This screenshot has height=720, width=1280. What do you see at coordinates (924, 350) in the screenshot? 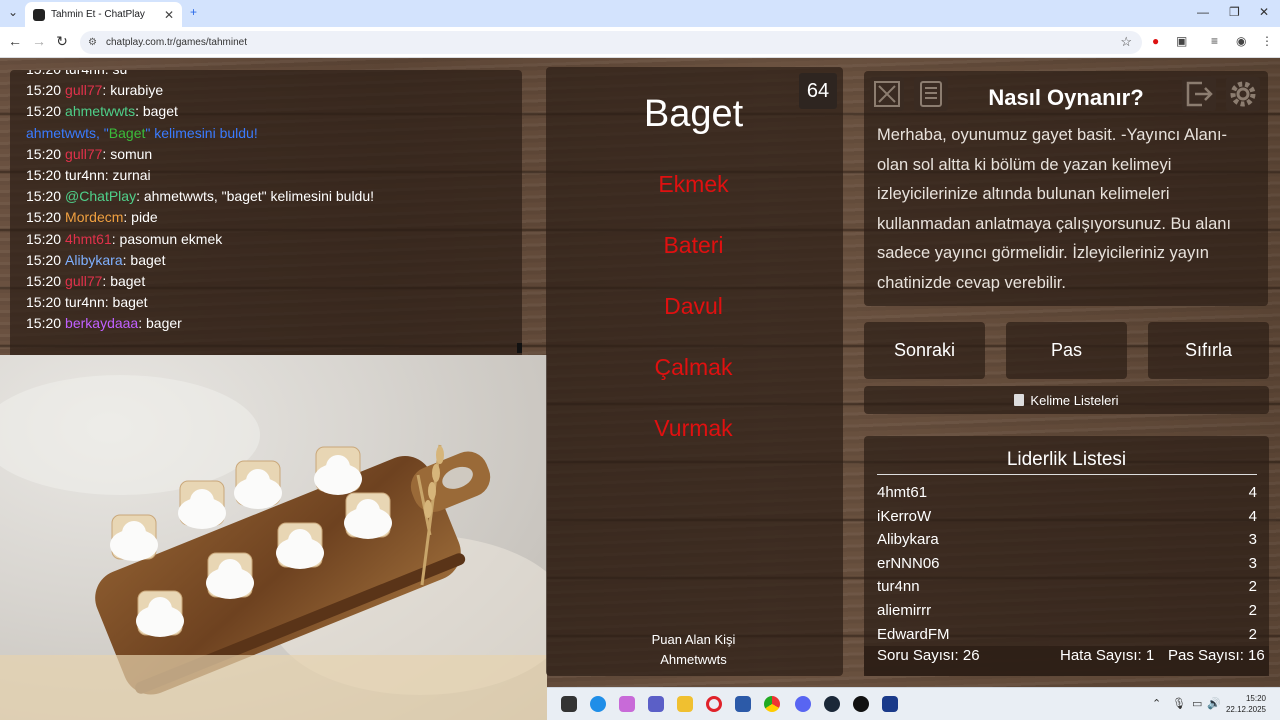
I see `next-button: Sonraki` at bounding box center [924, 350].